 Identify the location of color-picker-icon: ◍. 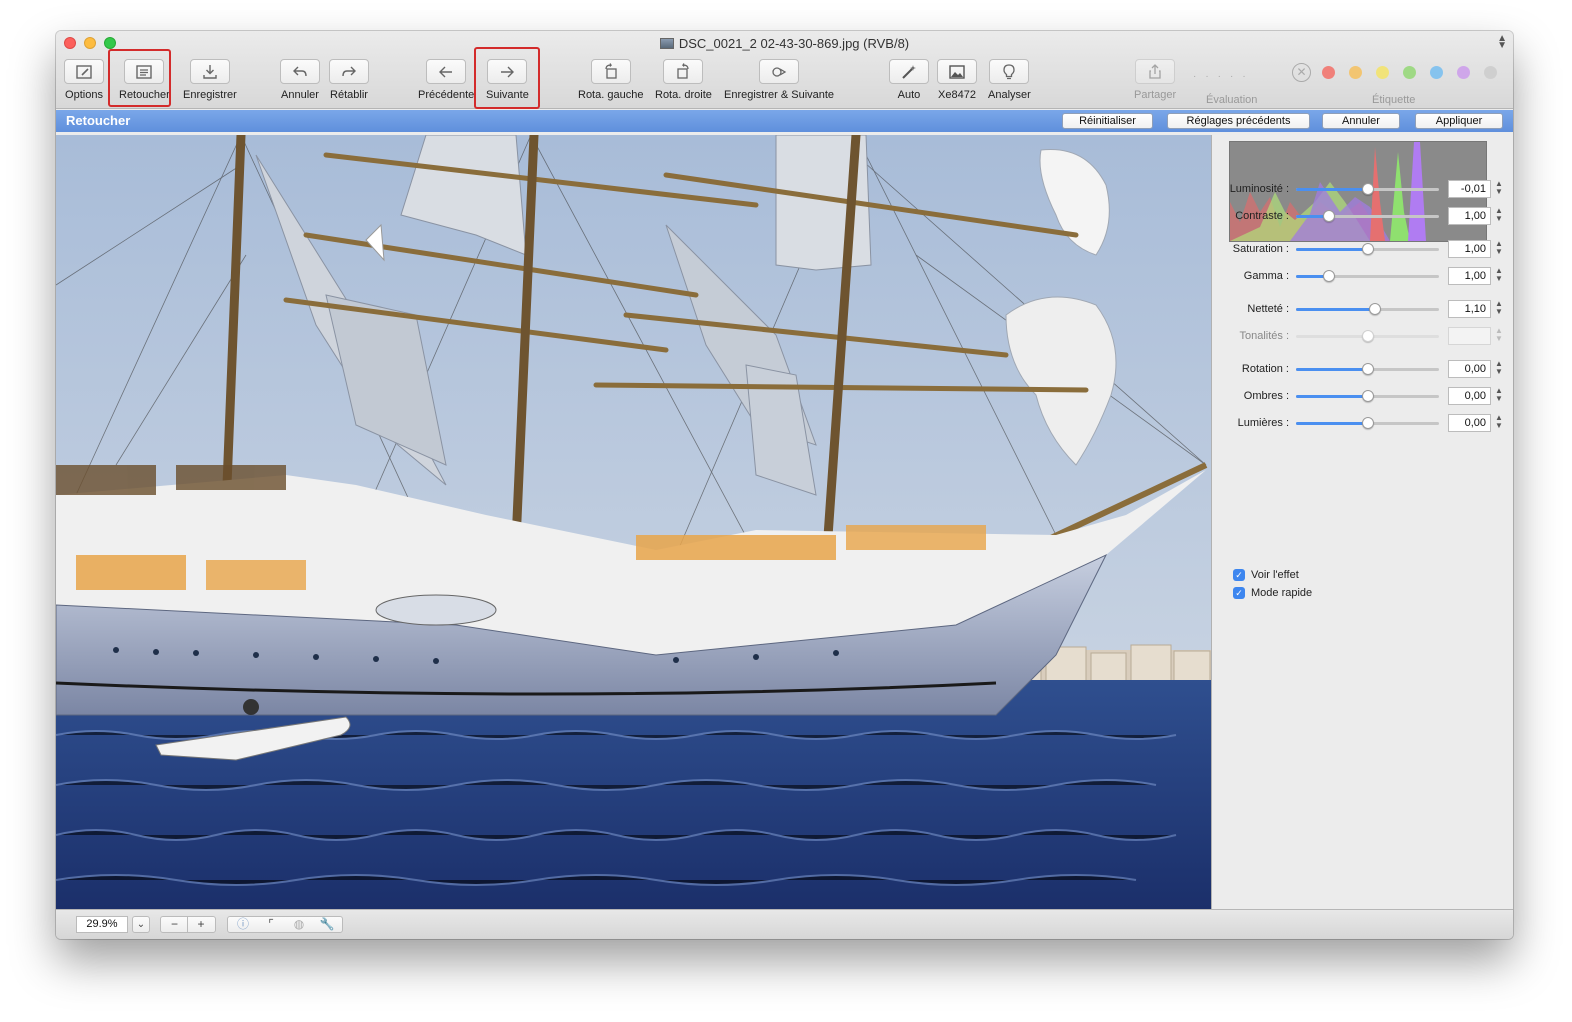
(299, 924).